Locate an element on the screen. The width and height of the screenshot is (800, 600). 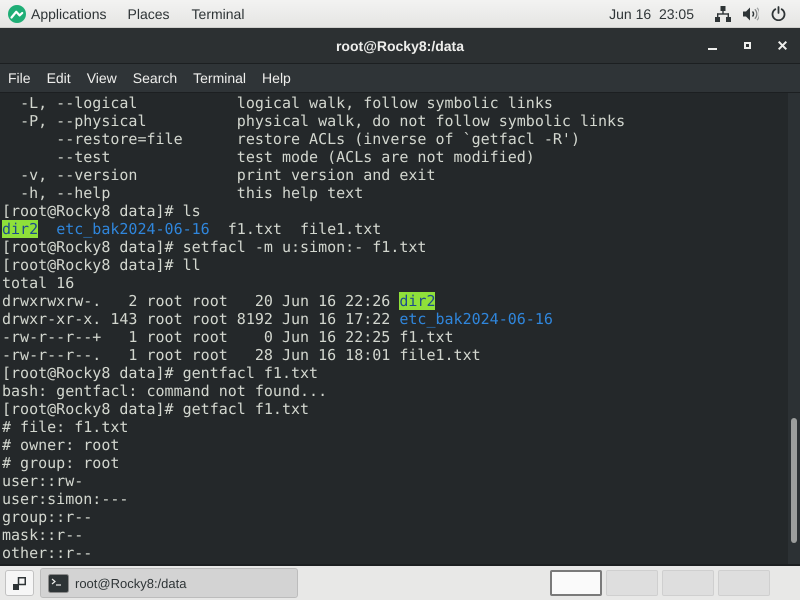
window-title: root@Rocky8:/data is located at coordinates (400, 46).